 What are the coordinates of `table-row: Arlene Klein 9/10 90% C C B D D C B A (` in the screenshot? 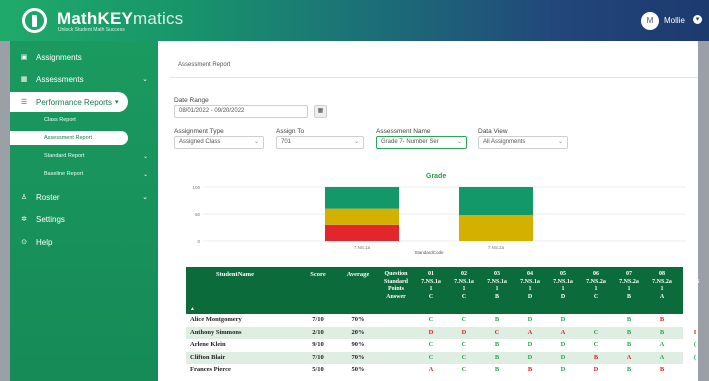 It's located at (441, 345).